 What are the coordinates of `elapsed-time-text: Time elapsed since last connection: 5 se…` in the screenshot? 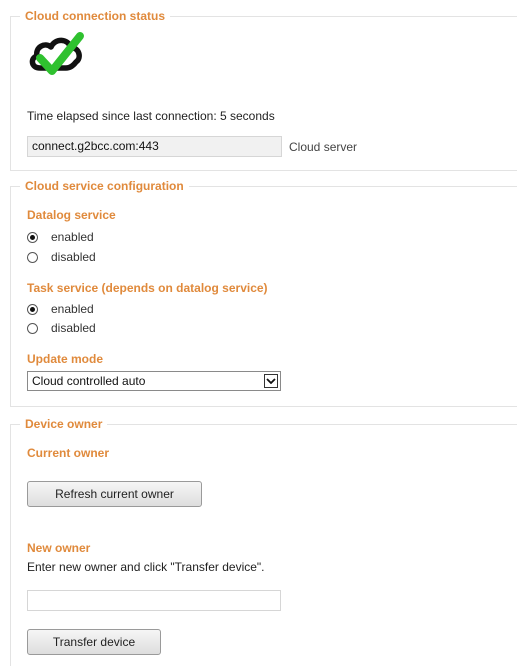 It's located at (151, 116).